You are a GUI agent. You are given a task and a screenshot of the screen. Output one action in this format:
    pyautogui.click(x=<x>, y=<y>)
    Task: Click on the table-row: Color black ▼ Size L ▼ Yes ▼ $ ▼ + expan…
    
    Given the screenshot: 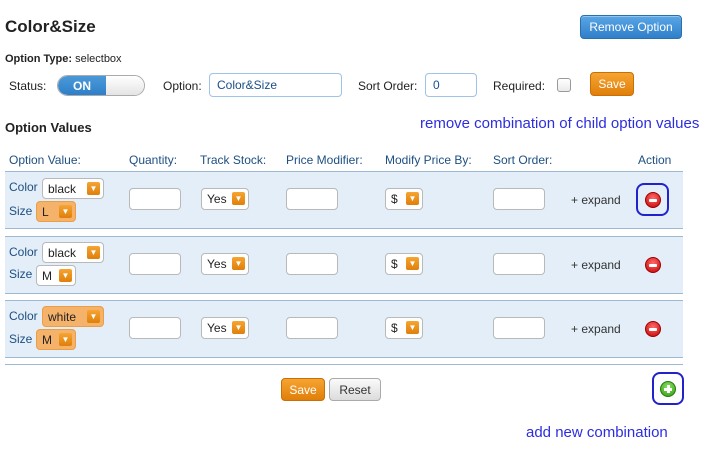 What is the action you would take?
    pyautogui.click(x=344, y=200)
    